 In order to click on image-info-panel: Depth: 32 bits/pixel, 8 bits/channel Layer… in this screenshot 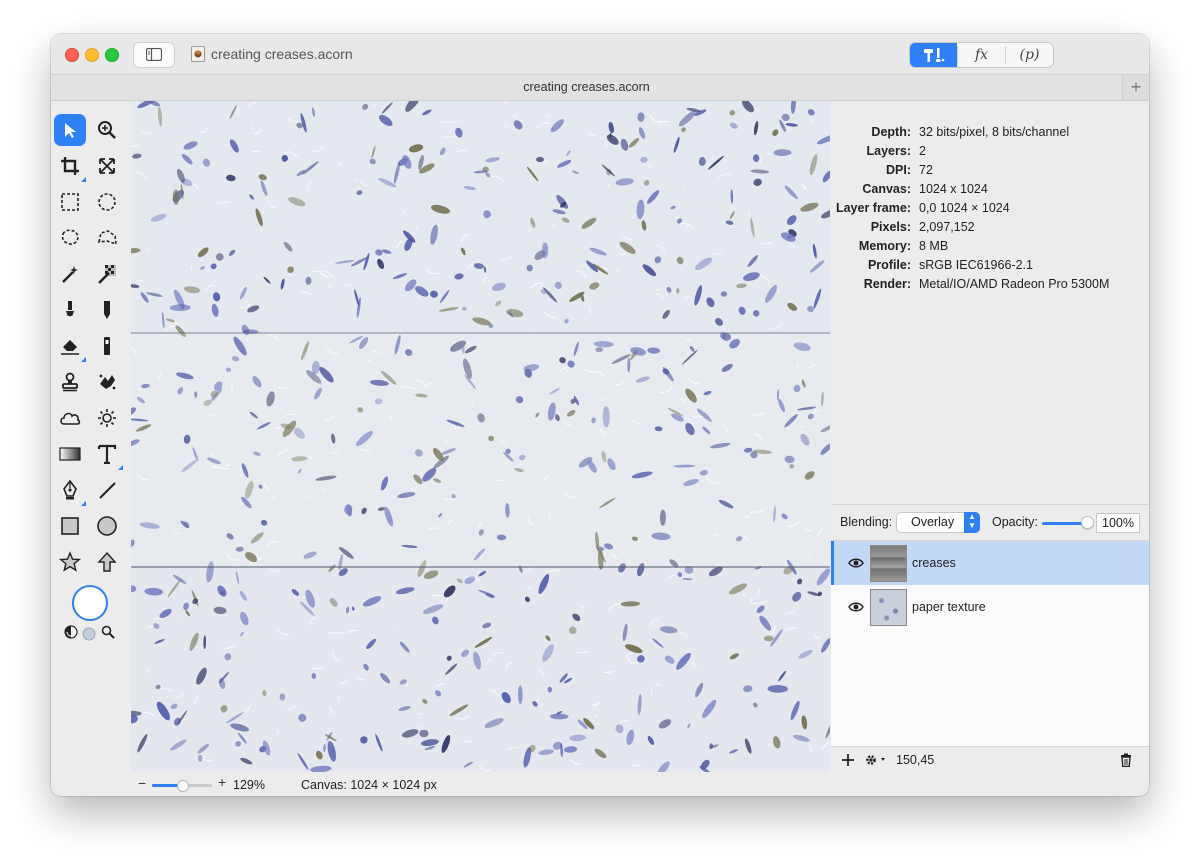, I will do `click(990, 302)`.